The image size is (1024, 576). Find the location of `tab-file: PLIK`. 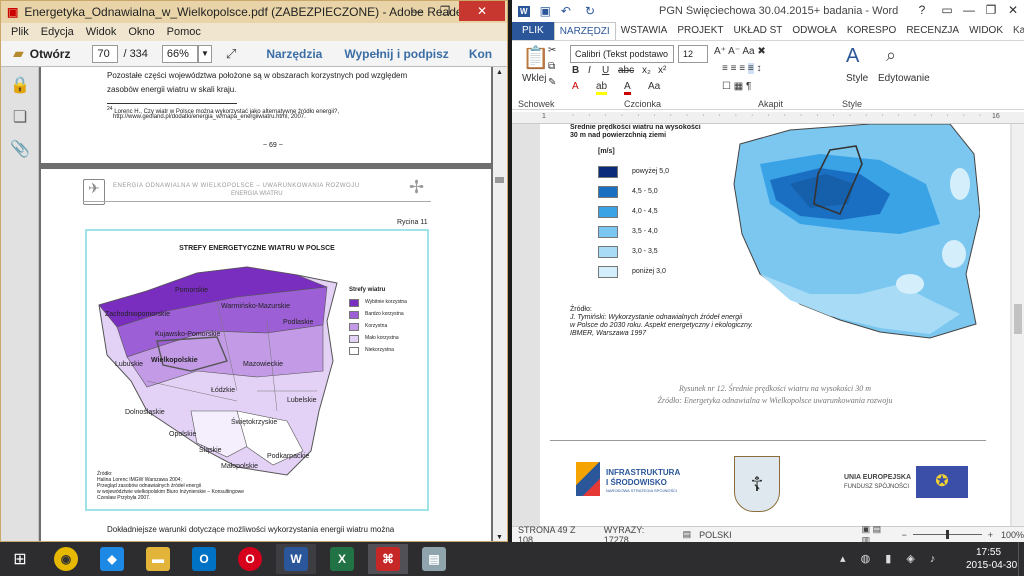

tab-file: PLIK is located at coordinates (533, 31).